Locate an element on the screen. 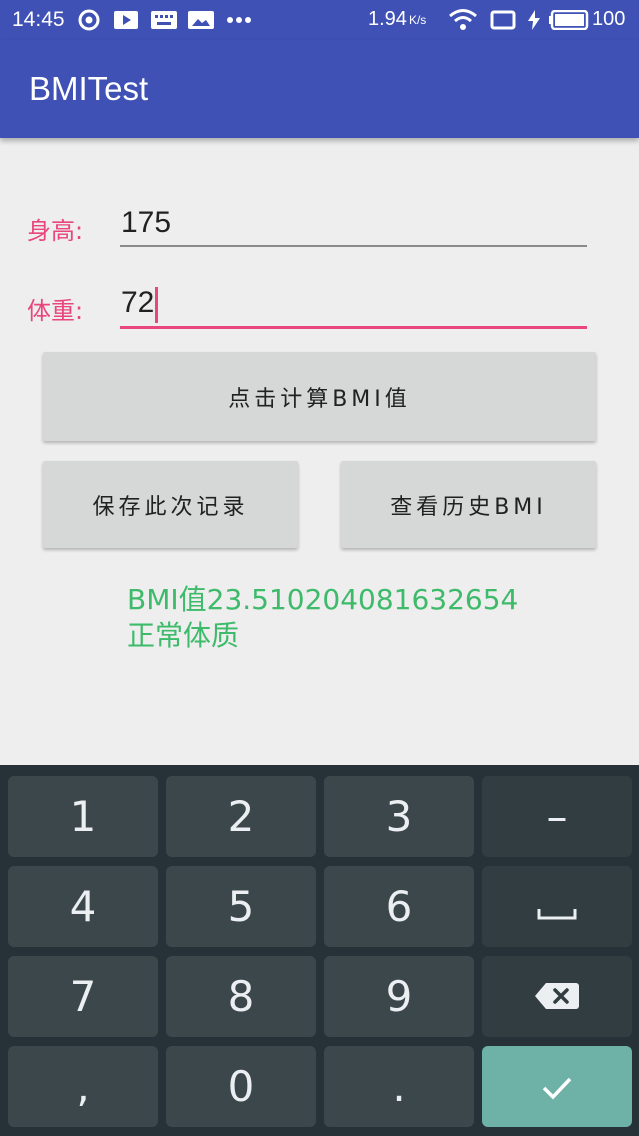 This screenshot has height=1136, width=639. screen-cast-icon is located at coordinates (503, 20).